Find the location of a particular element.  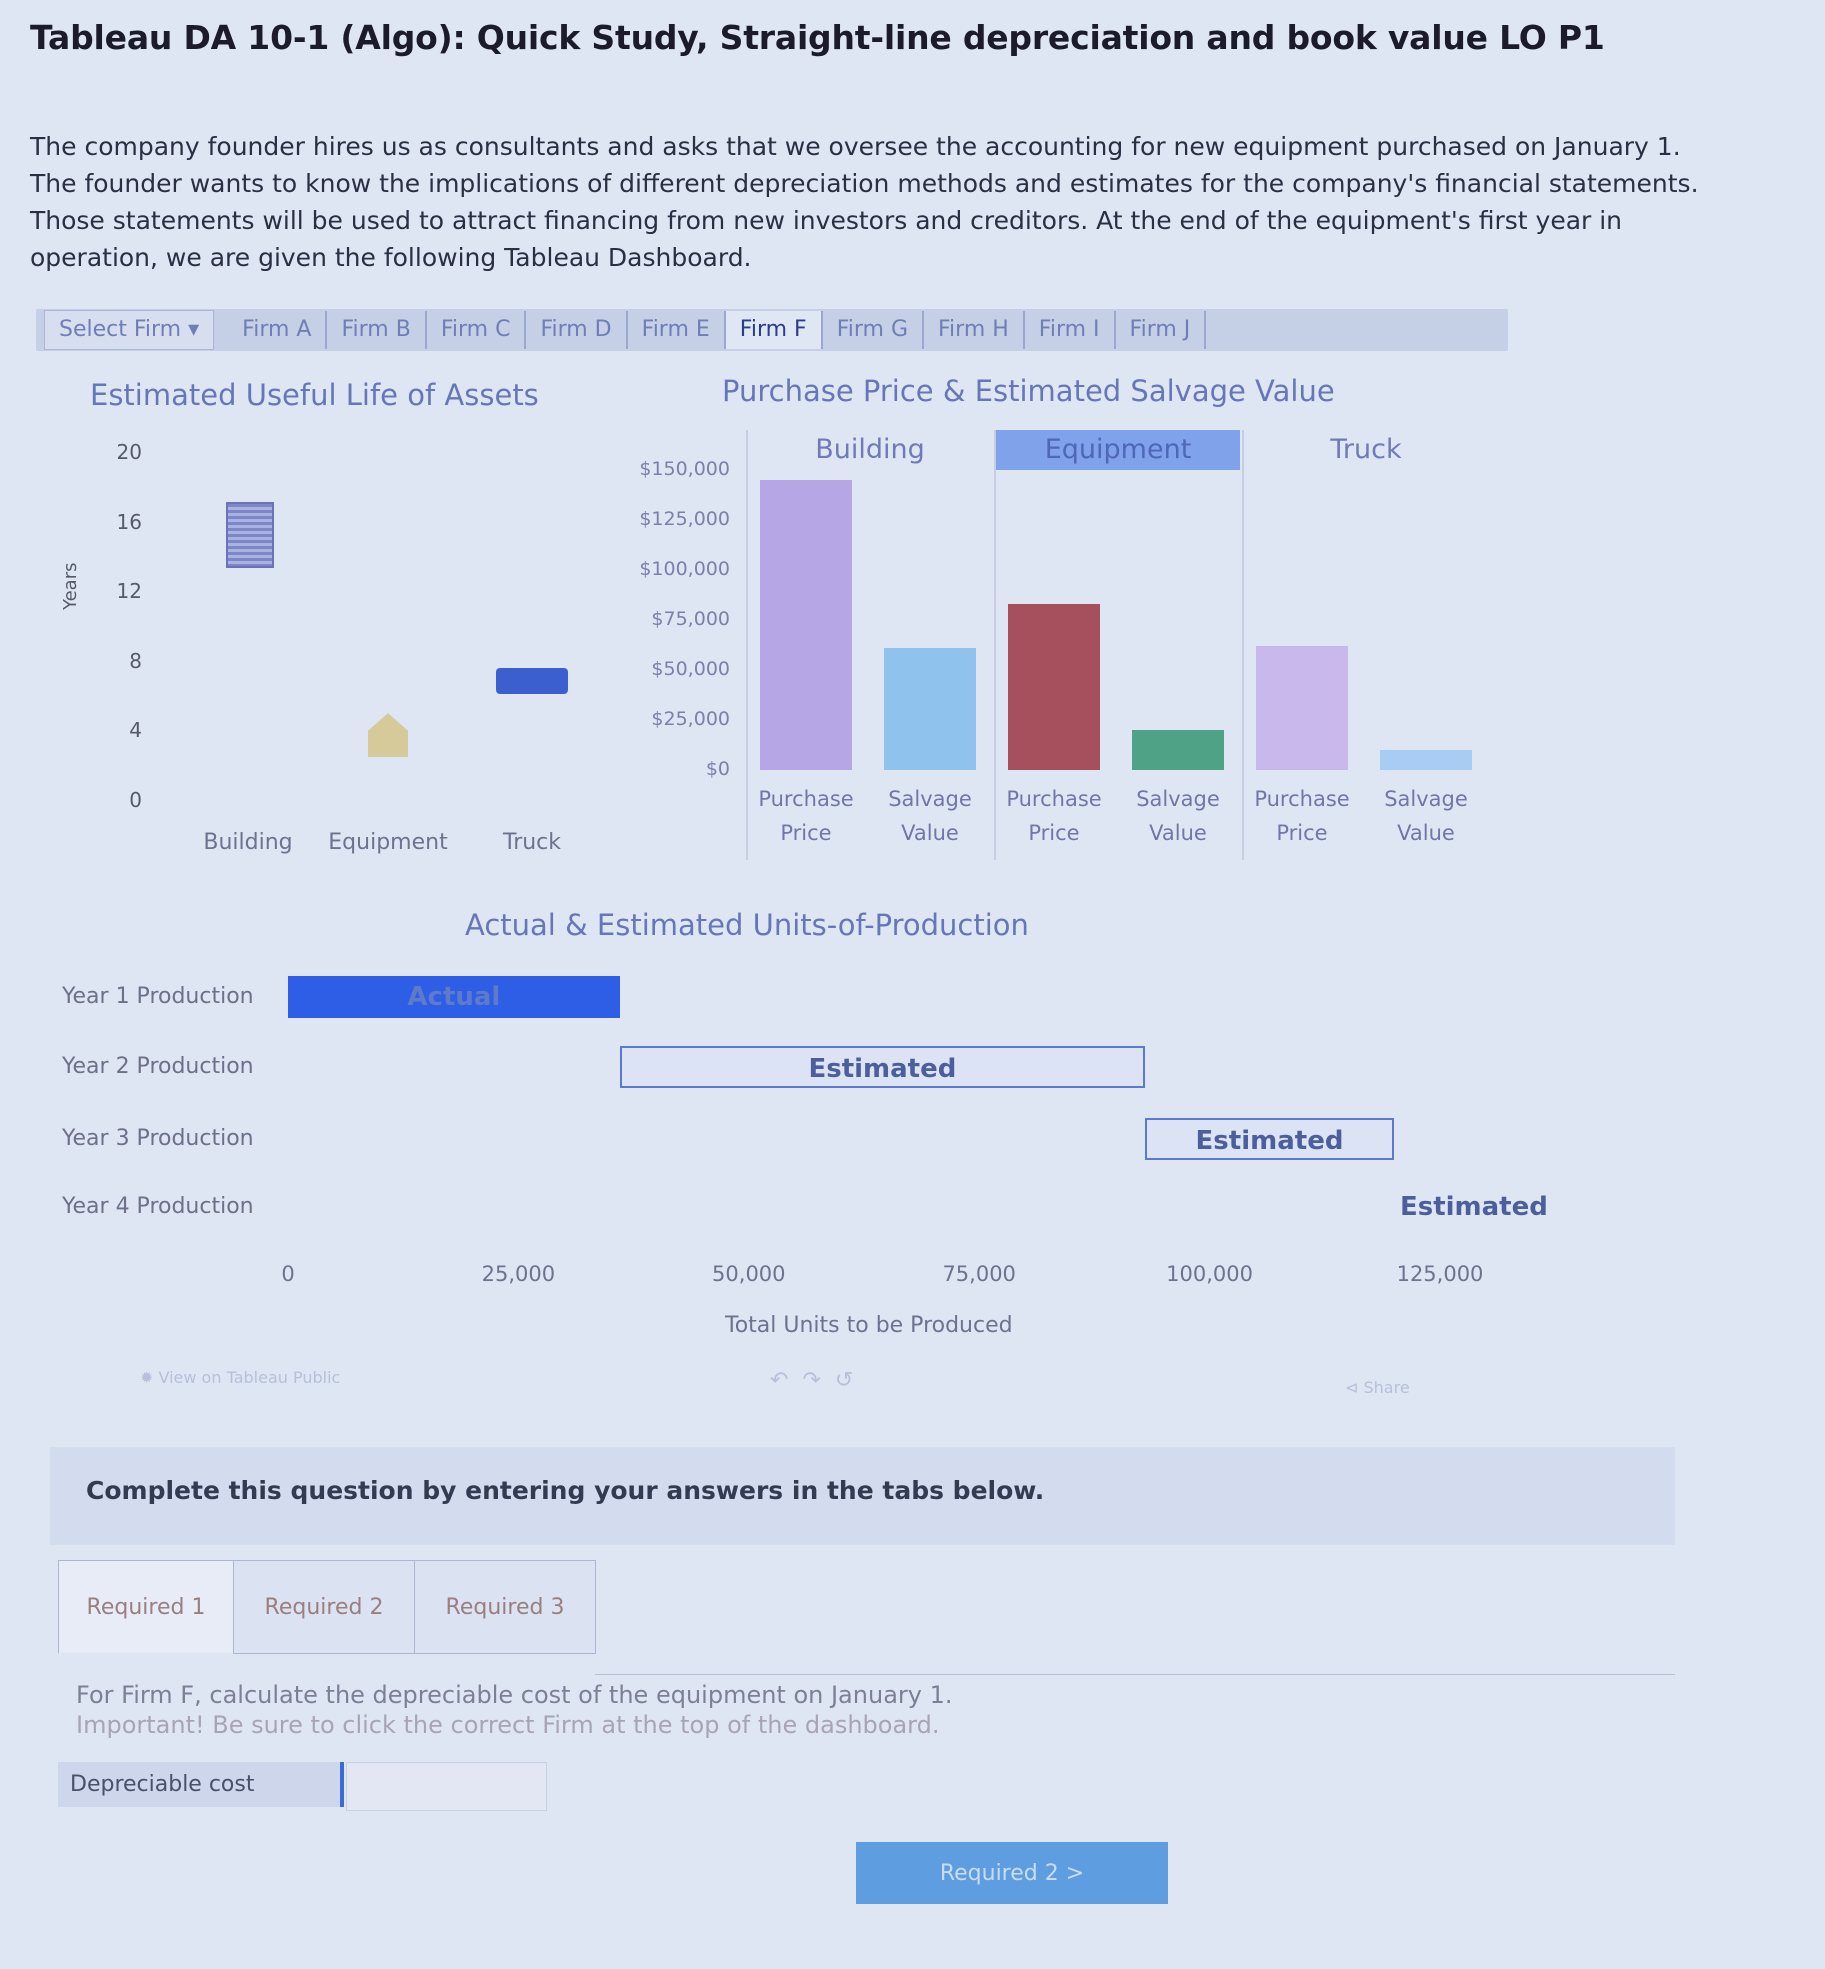

depreciable-cost-input is located at coordinates (446, 1786).